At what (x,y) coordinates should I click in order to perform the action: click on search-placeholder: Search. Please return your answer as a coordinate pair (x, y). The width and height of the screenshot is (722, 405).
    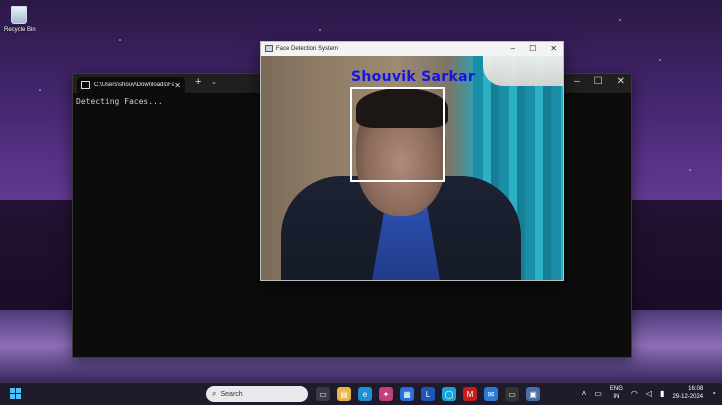
    Looking at the image, I should click on (231, 394).